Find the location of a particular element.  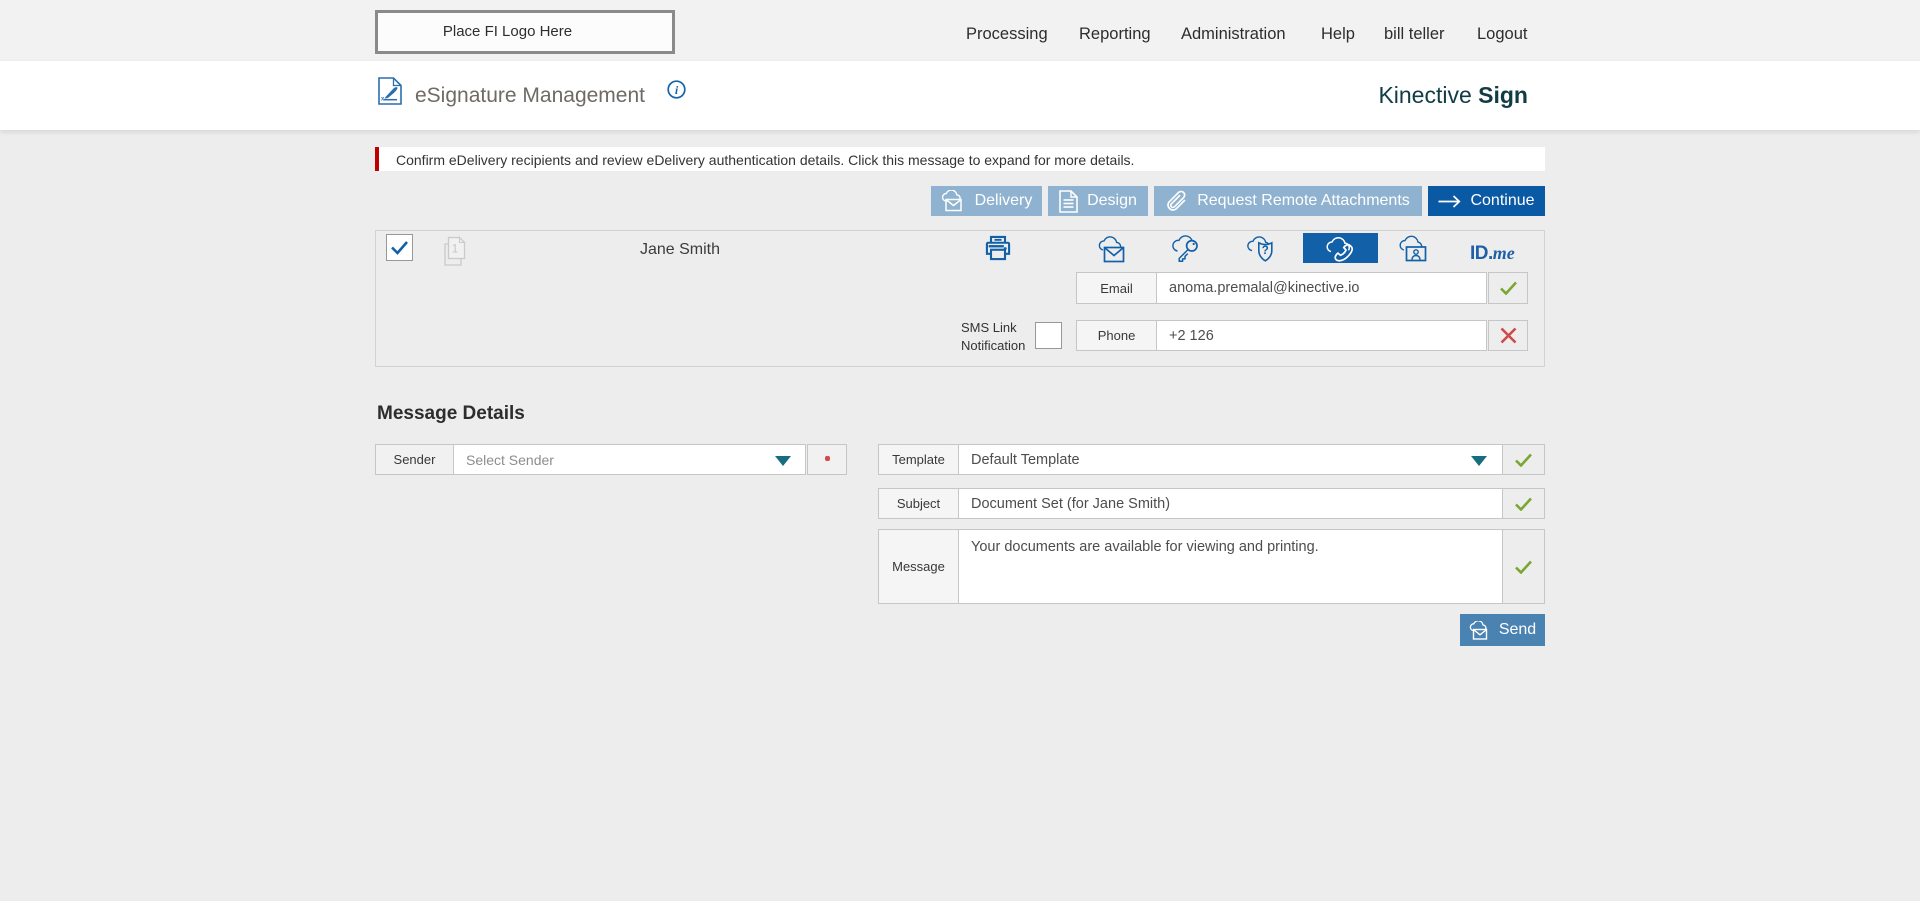

svg-text: i is located at coordinates (677, 90).